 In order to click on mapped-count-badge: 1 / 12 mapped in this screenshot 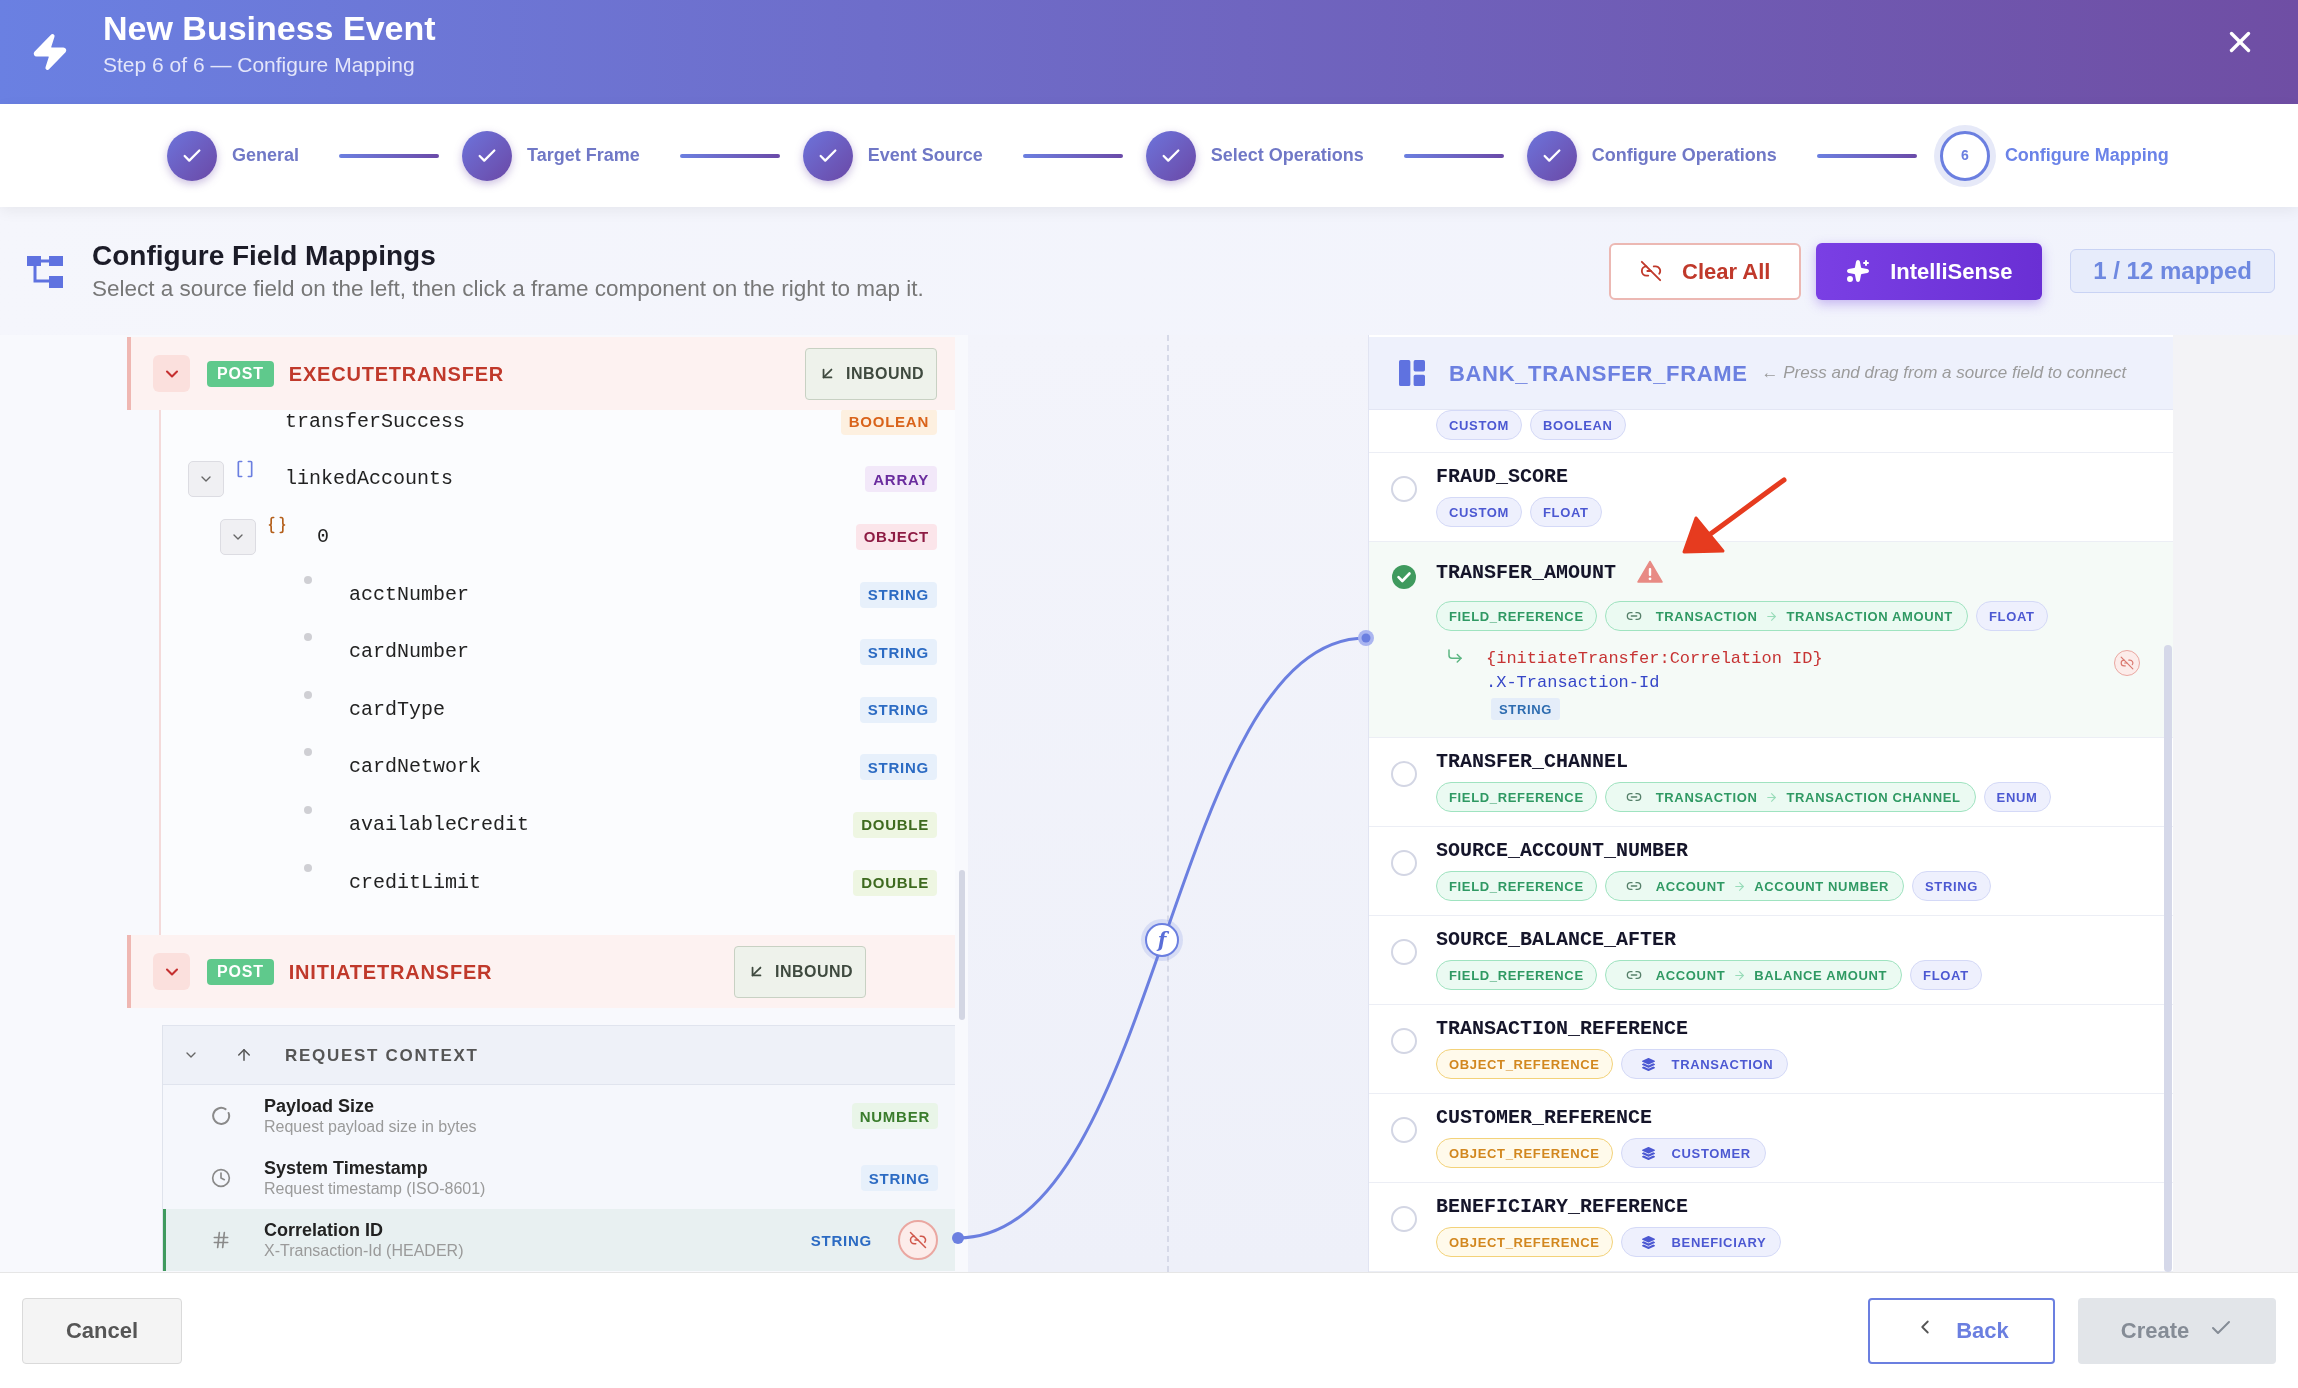, I will do `click(2172, 271)`.